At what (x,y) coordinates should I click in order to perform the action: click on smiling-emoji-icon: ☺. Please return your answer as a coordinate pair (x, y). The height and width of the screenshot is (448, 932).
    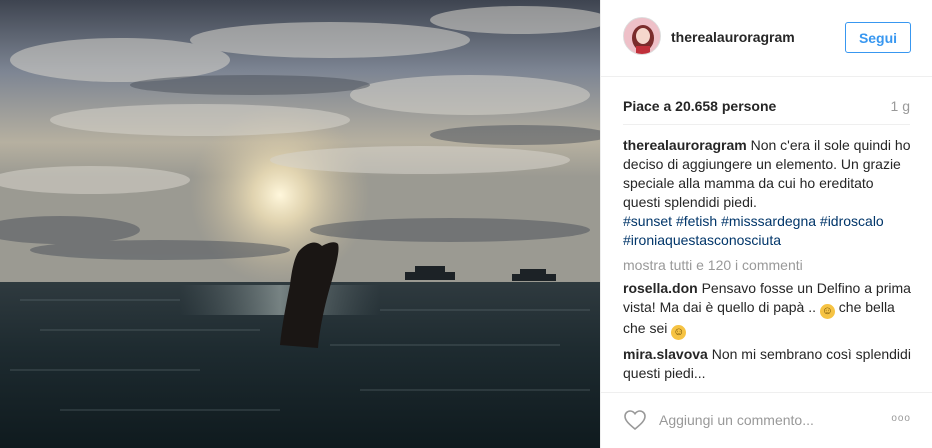
    Looking at the image, I should click on (679, 332).